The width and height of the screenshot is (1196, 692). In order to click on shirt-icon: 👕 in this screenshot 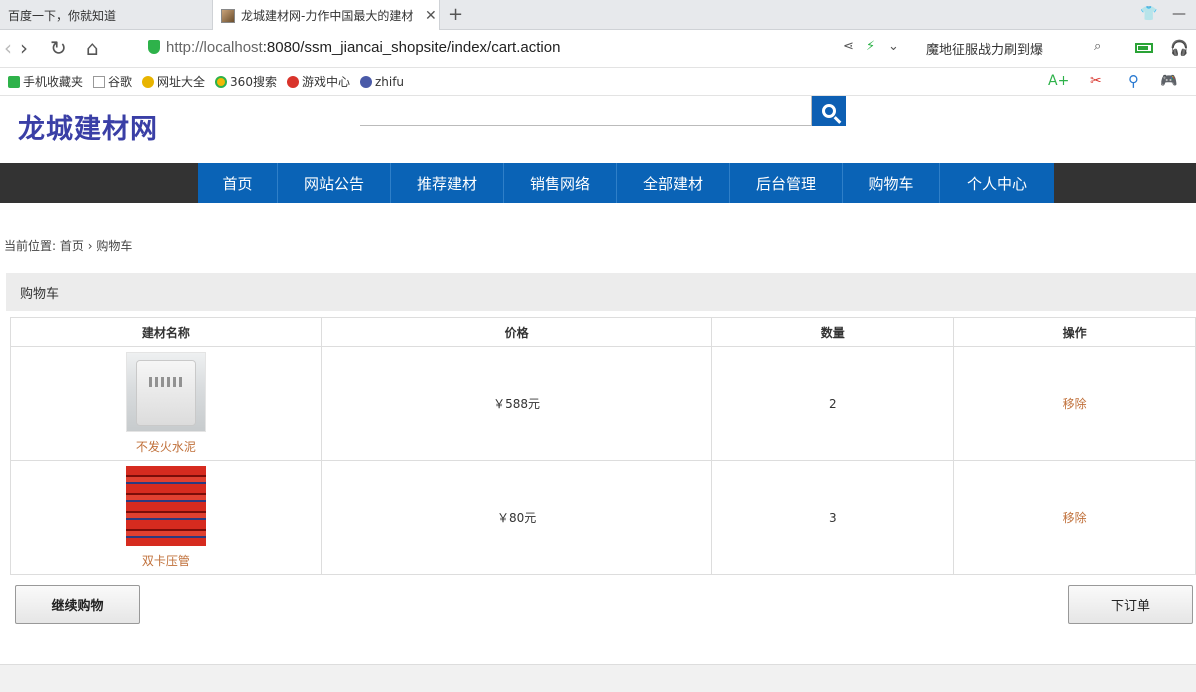, I will do `click(1148, 14)`.